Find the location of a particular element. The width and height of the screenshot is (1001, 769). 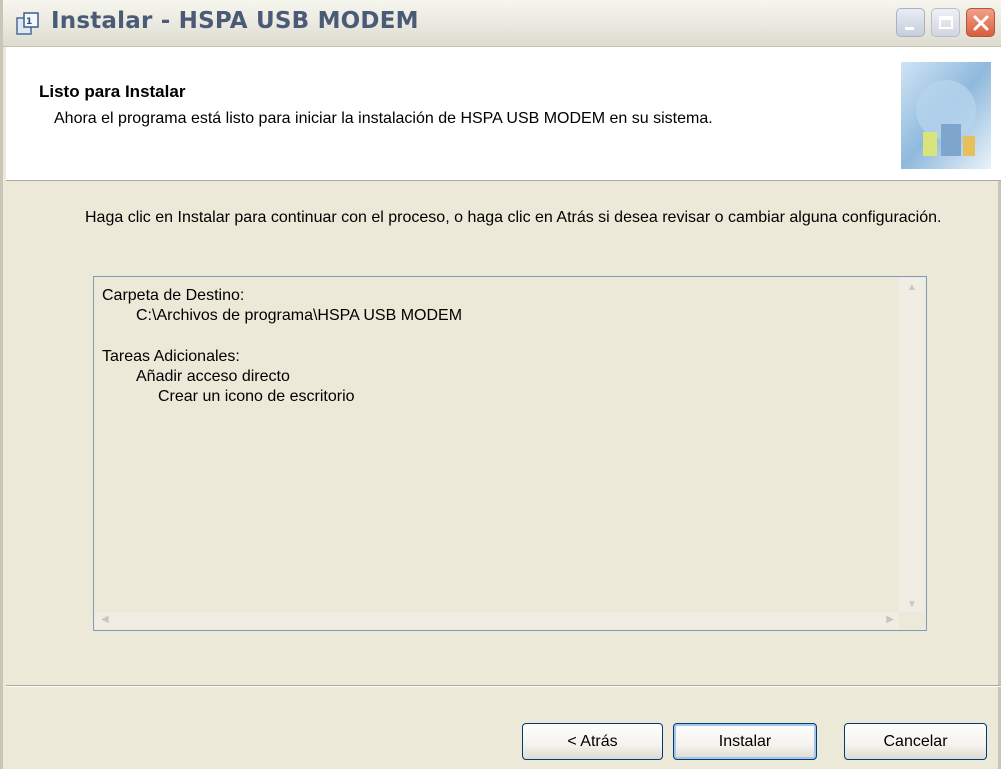

destination-path: C:\Archivos de programa\HSPA USB MODEM is located at coordinates (299, 315).